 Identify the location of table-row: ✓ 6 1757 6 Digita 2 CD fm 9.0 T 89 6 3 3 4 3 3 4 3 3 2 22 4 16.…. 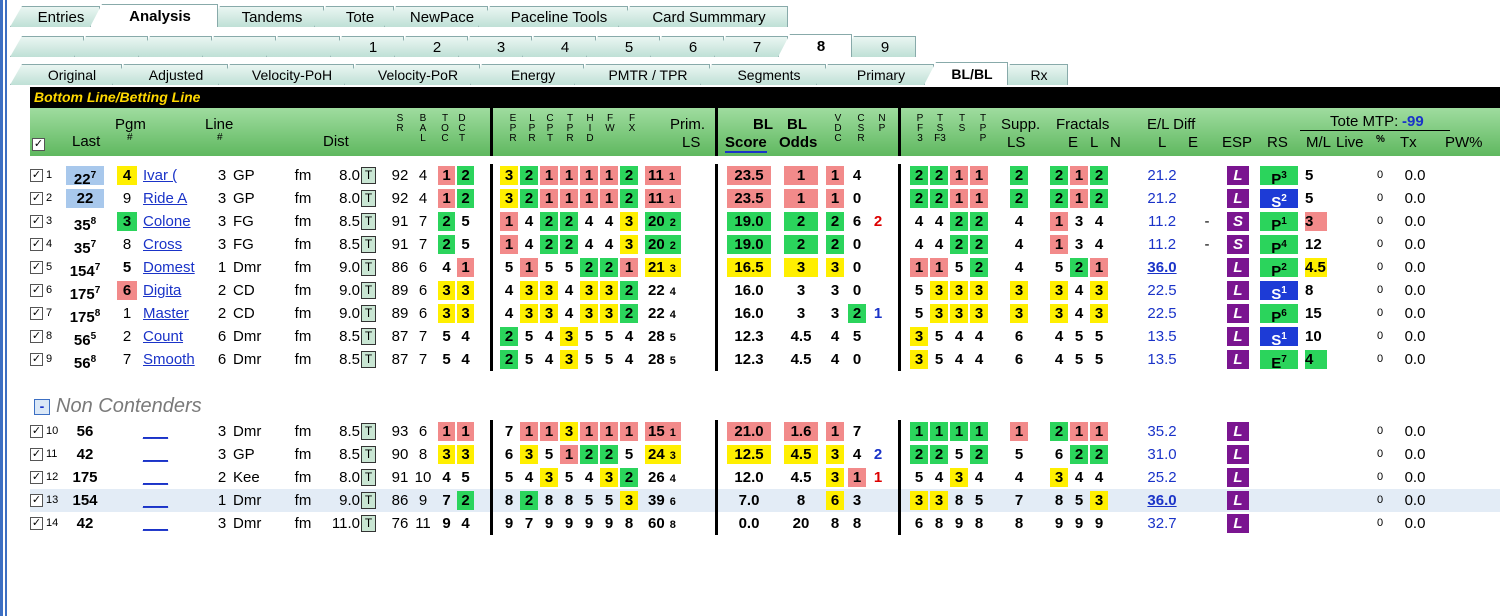
(765, 291).